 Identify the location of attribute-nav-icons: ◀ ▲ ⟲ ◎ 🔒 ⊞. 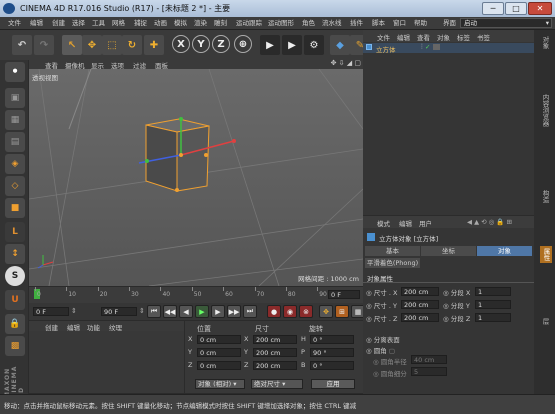
(489, 222).